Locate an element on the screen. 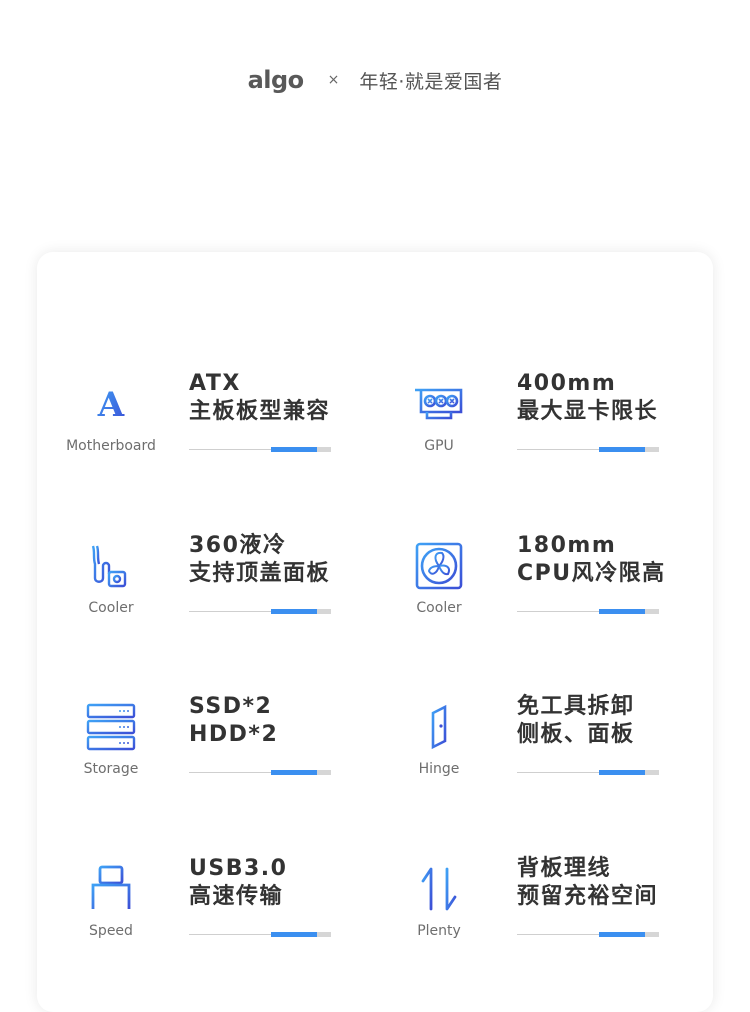  side-panel-hinge-icon is located at coordinates (439, 727).